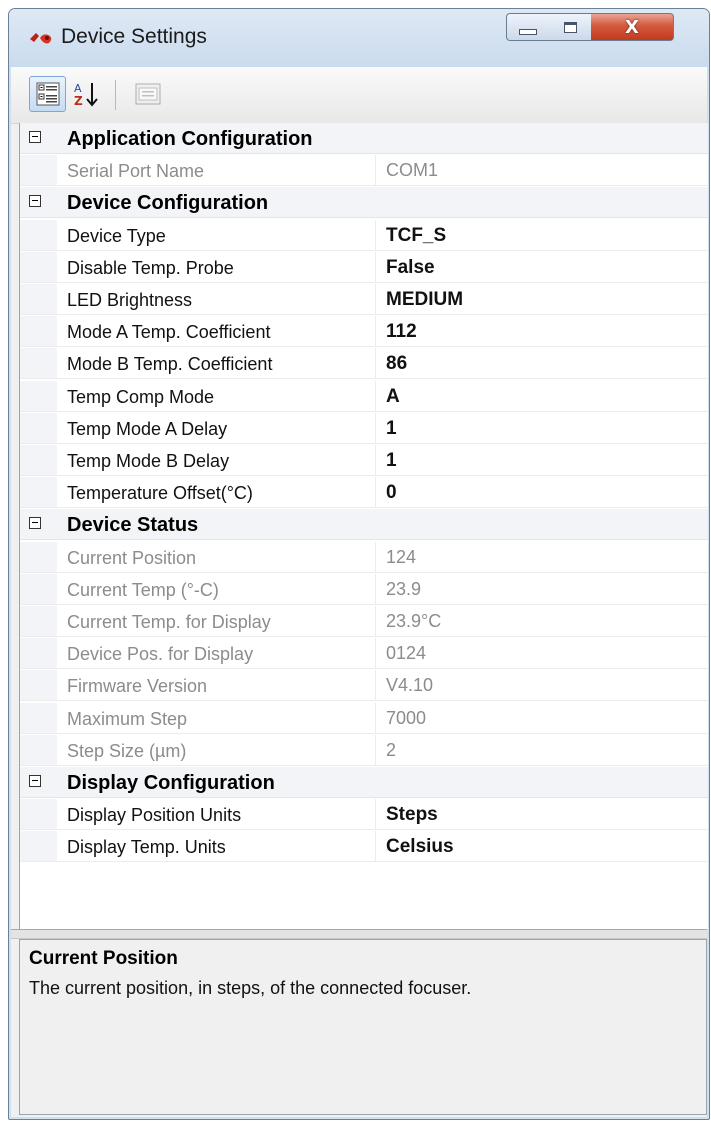 The height and width of the screenshot is (1124, 711). I want to click on categorized-view-button, so click(47, 94).